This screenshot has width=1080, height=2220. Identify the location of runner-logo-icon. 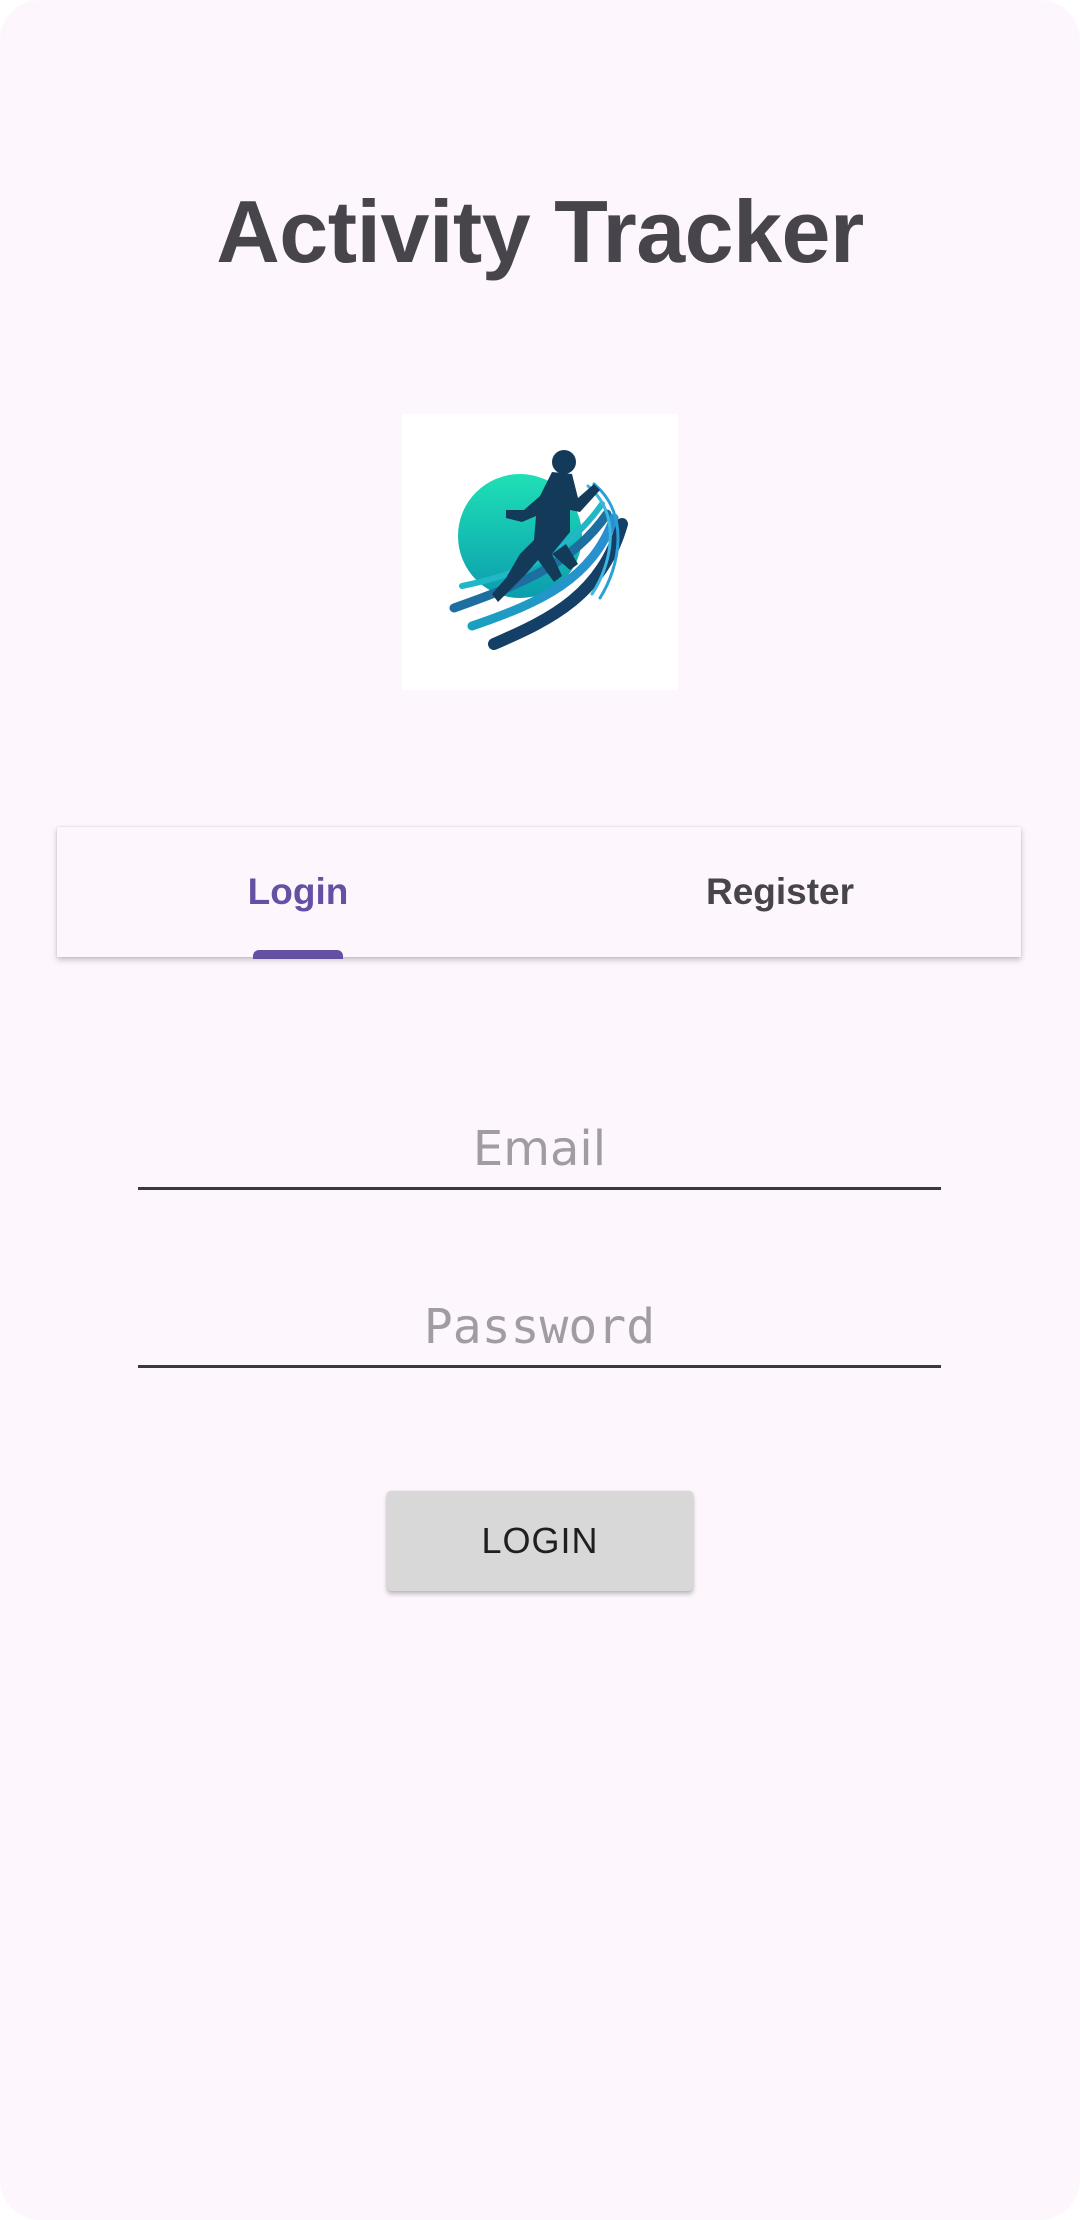
(538, 550).